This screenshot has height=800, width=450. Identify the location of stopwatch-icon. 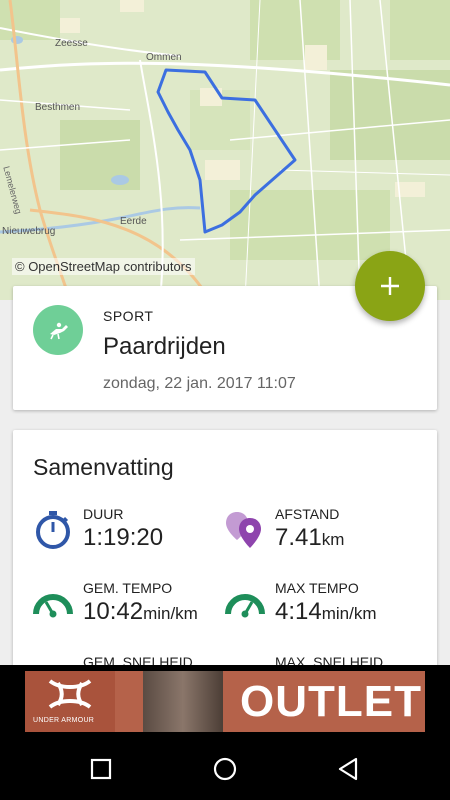
(53, 530).